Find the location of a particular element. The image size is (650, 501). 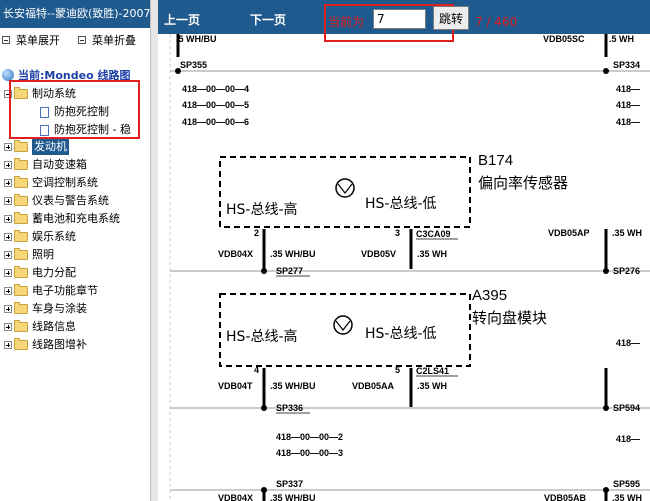

tree-item-wiring-info: 线路信息 is located at coordinates (40, 327).